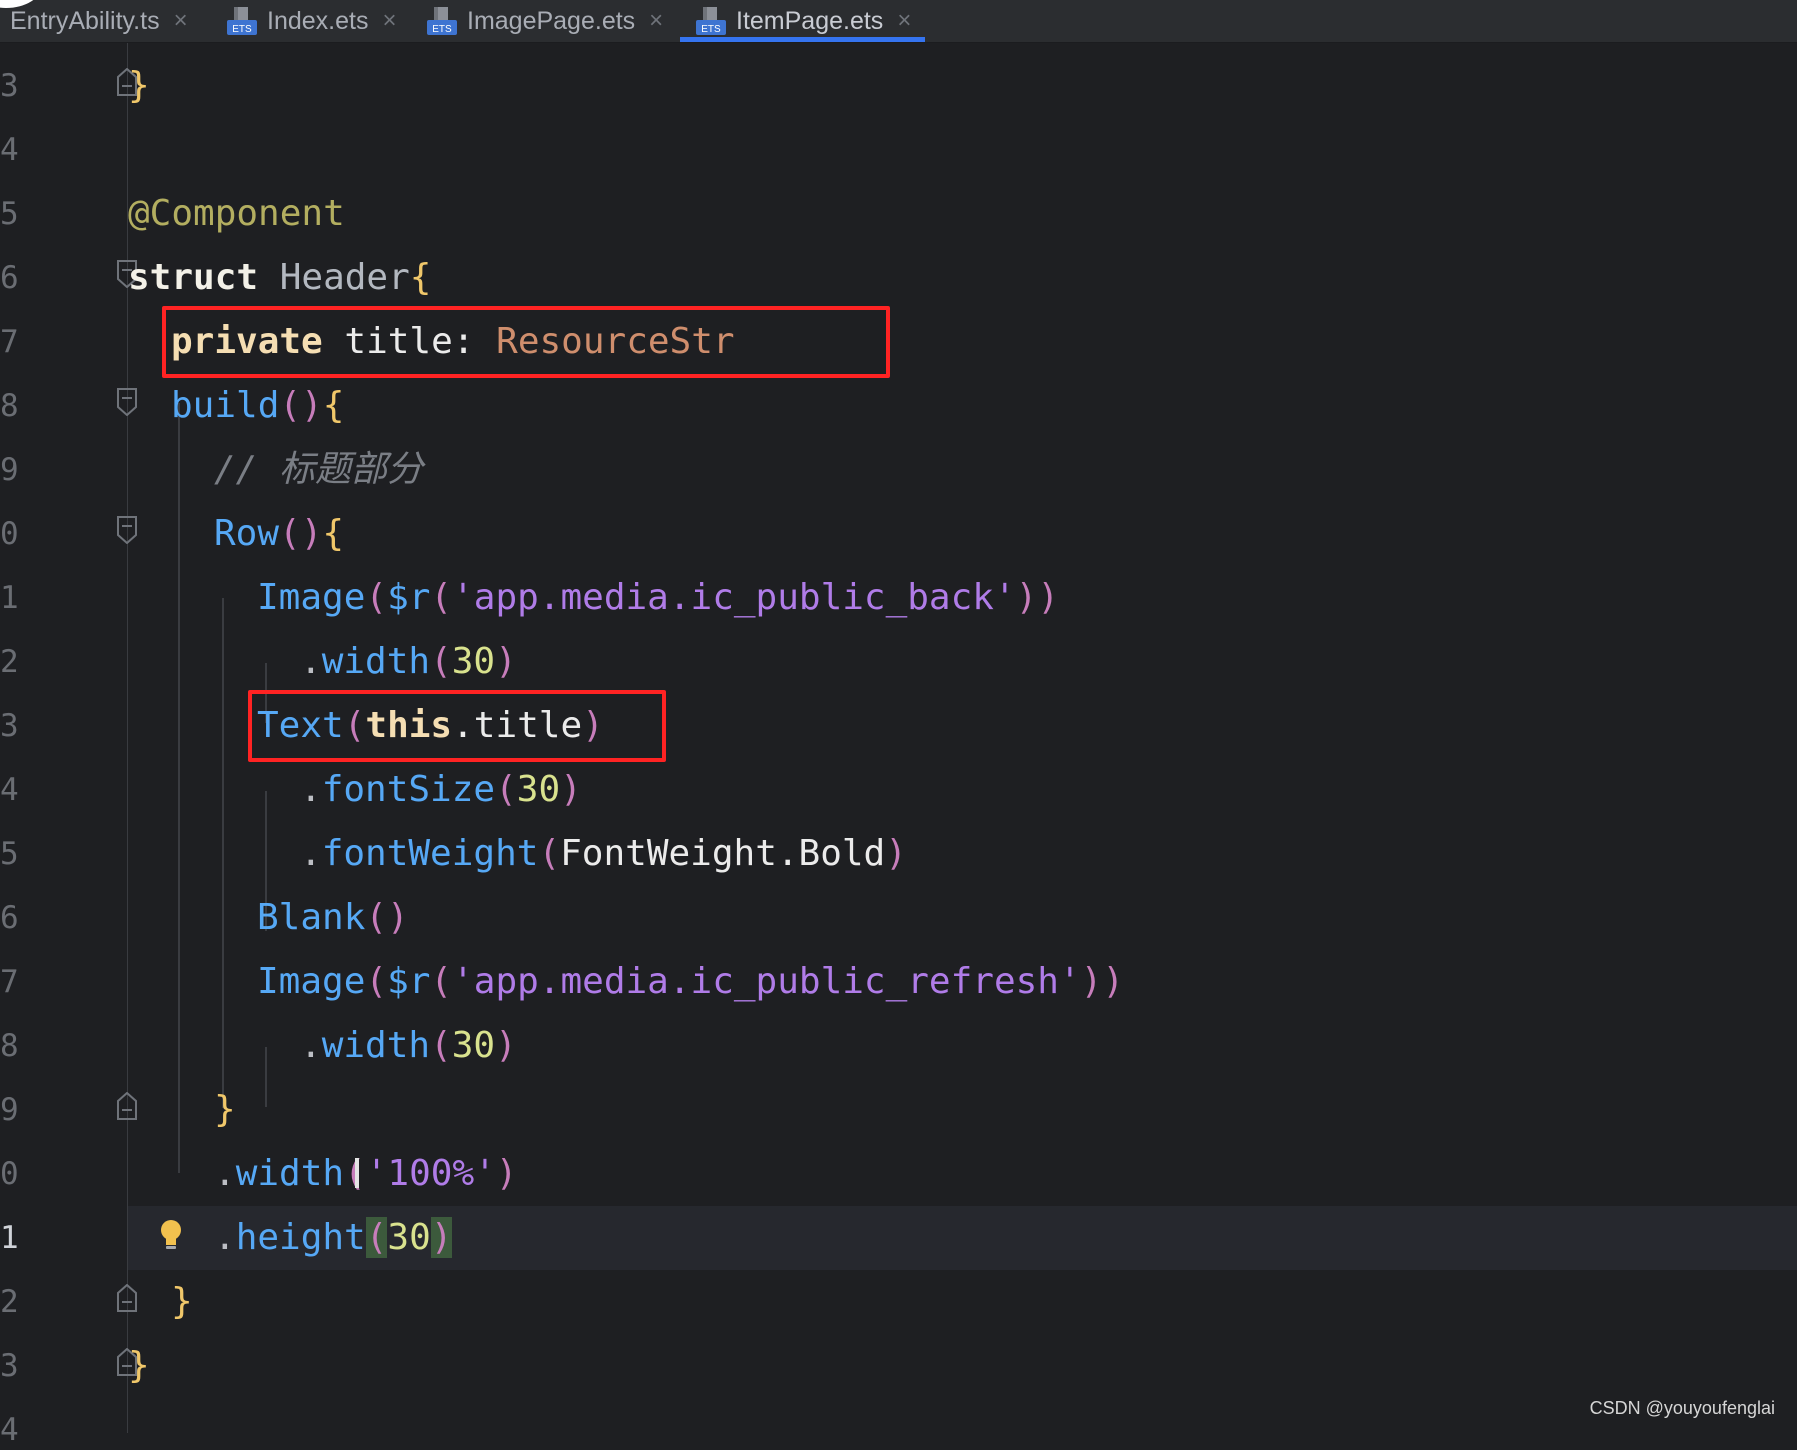 The height and width of the screenshot is (1450, 1797). Describe the element at coordinates (441, 789) in the screenshot. I see `code-line: .fontSize(30)` at that location.